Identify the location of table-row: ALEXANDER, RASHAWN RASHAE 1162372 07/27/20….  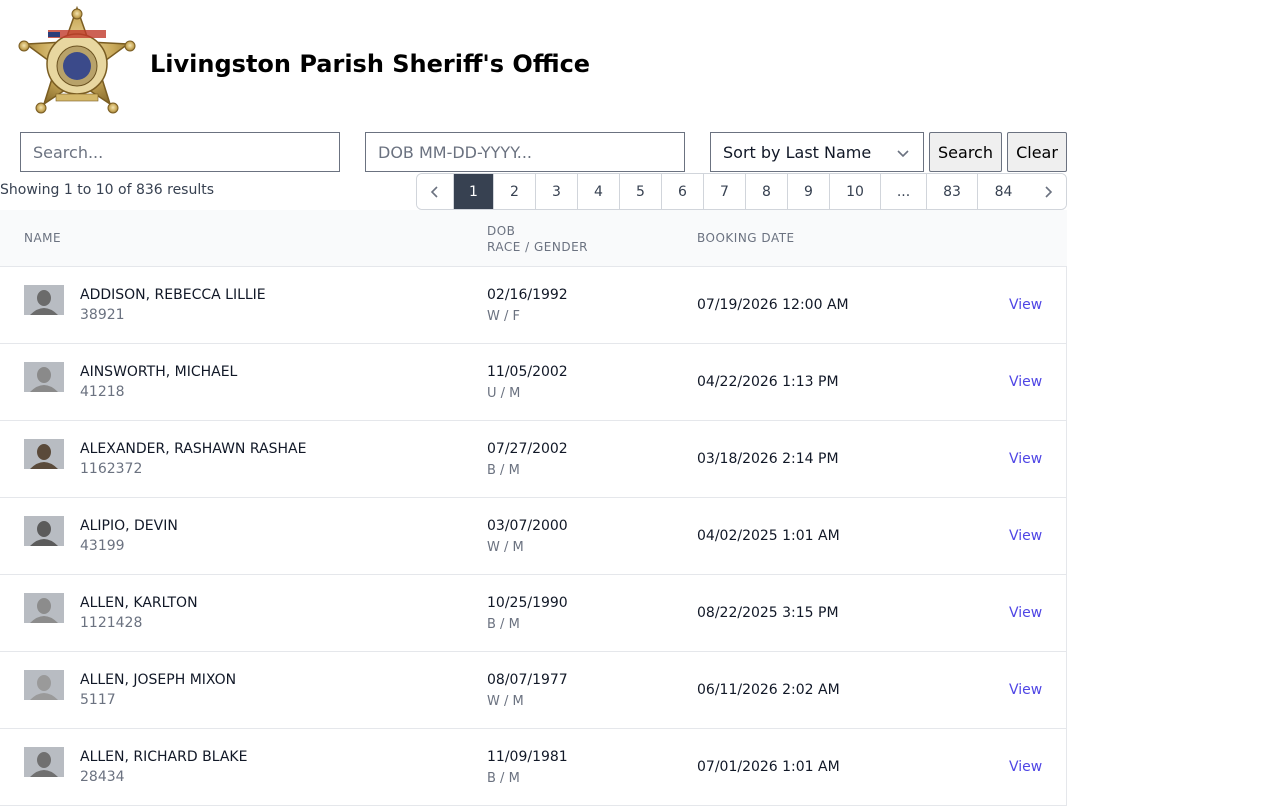
(533, 459).